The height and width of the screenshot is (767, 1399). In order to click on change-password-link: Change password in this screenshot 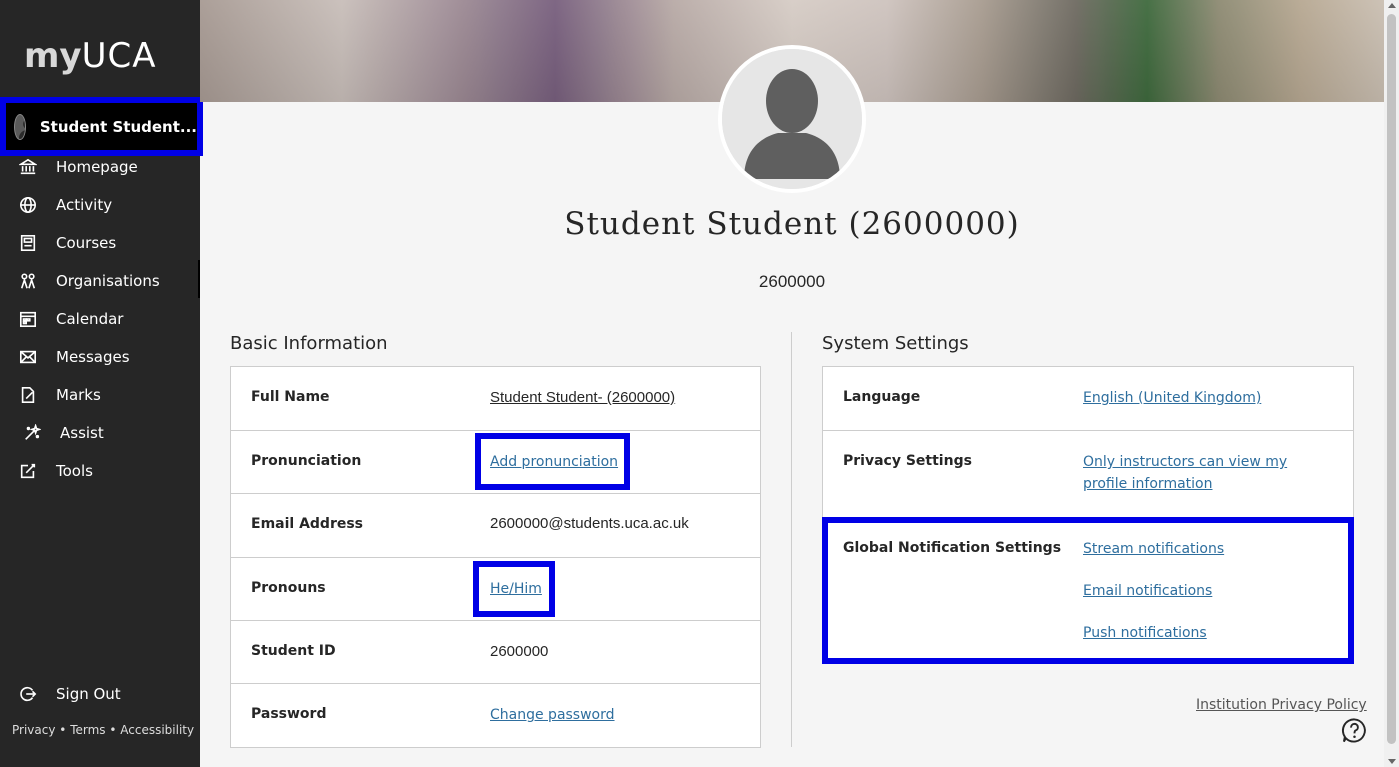, I will do `click(552, 715)`.